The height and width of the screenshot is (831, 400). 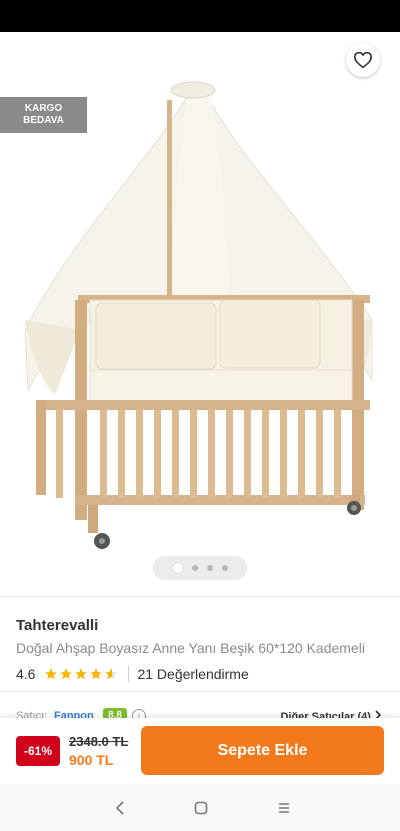 I want to click on add-to-cart-label: Sepete Ekle, so click(x=262, y=750).